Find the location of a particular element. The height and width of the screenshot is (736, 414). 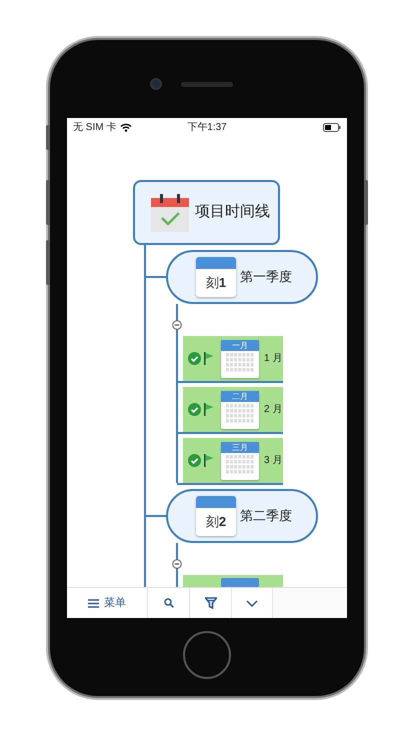

search-button is located at coordinates (169, 603).